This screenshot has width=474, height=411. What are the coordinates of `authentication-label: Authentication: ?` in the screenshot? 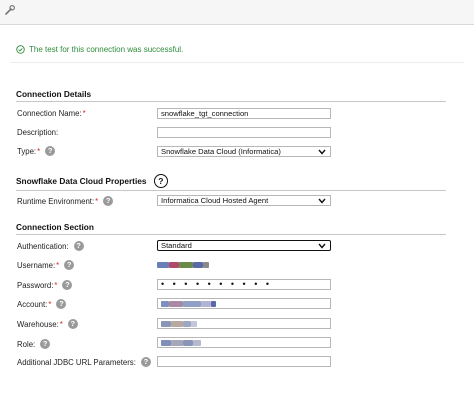 It's located at (50, 246).